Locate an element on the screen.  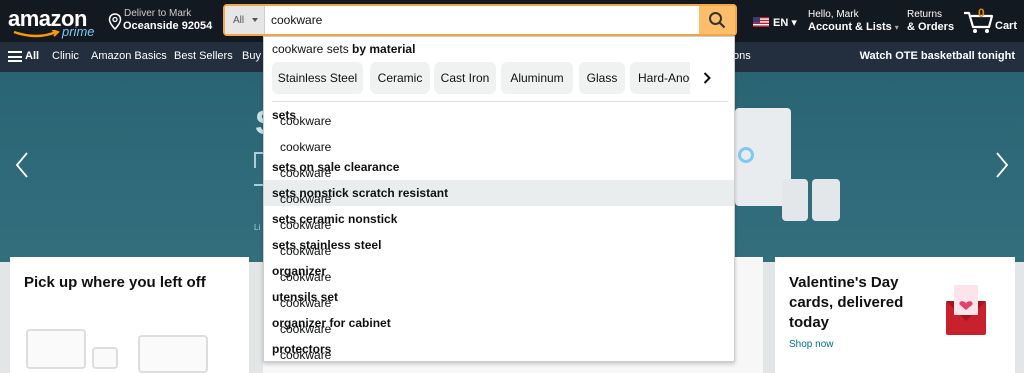
suggestion-item: cookware sets is located at coordinates (499, 115).